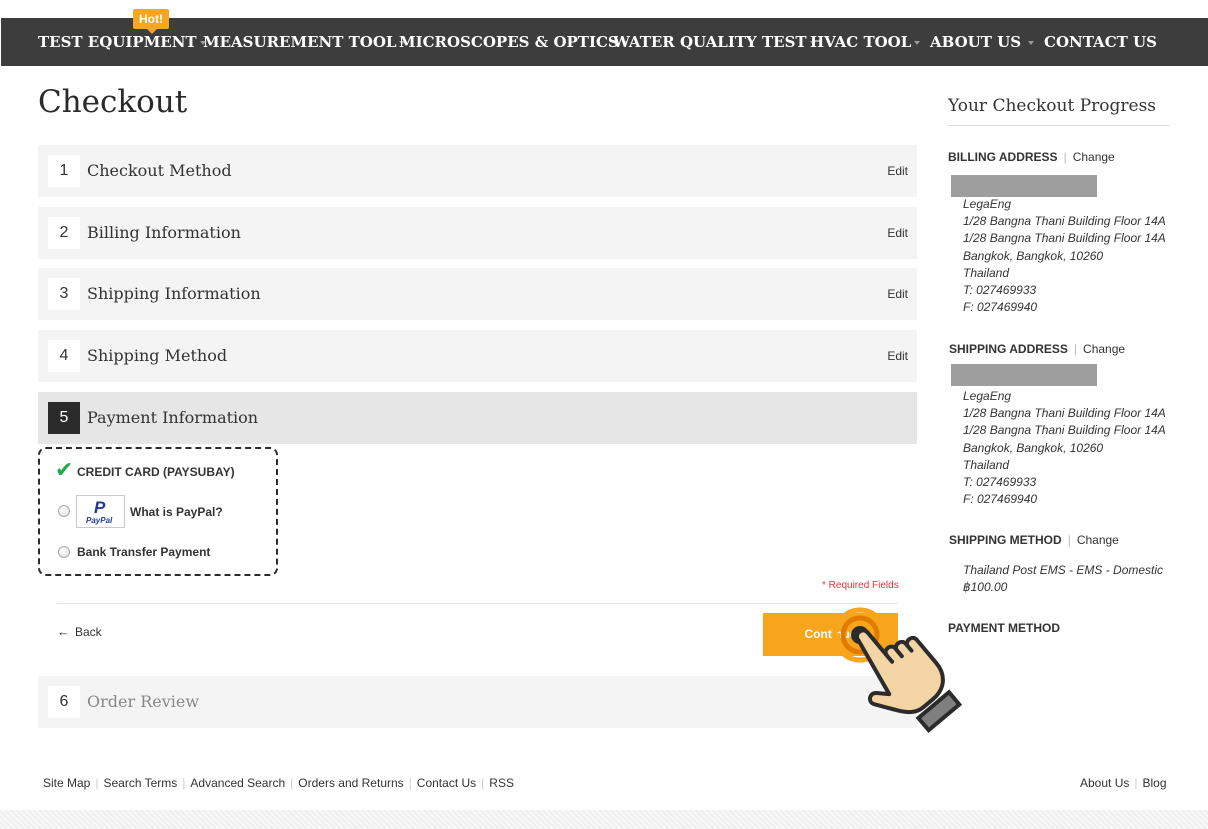 The width and height of the screenshot is (1208, 829). I want to click on step-checkout-method: 1 Checkout Method Edit, so click(477, 171).